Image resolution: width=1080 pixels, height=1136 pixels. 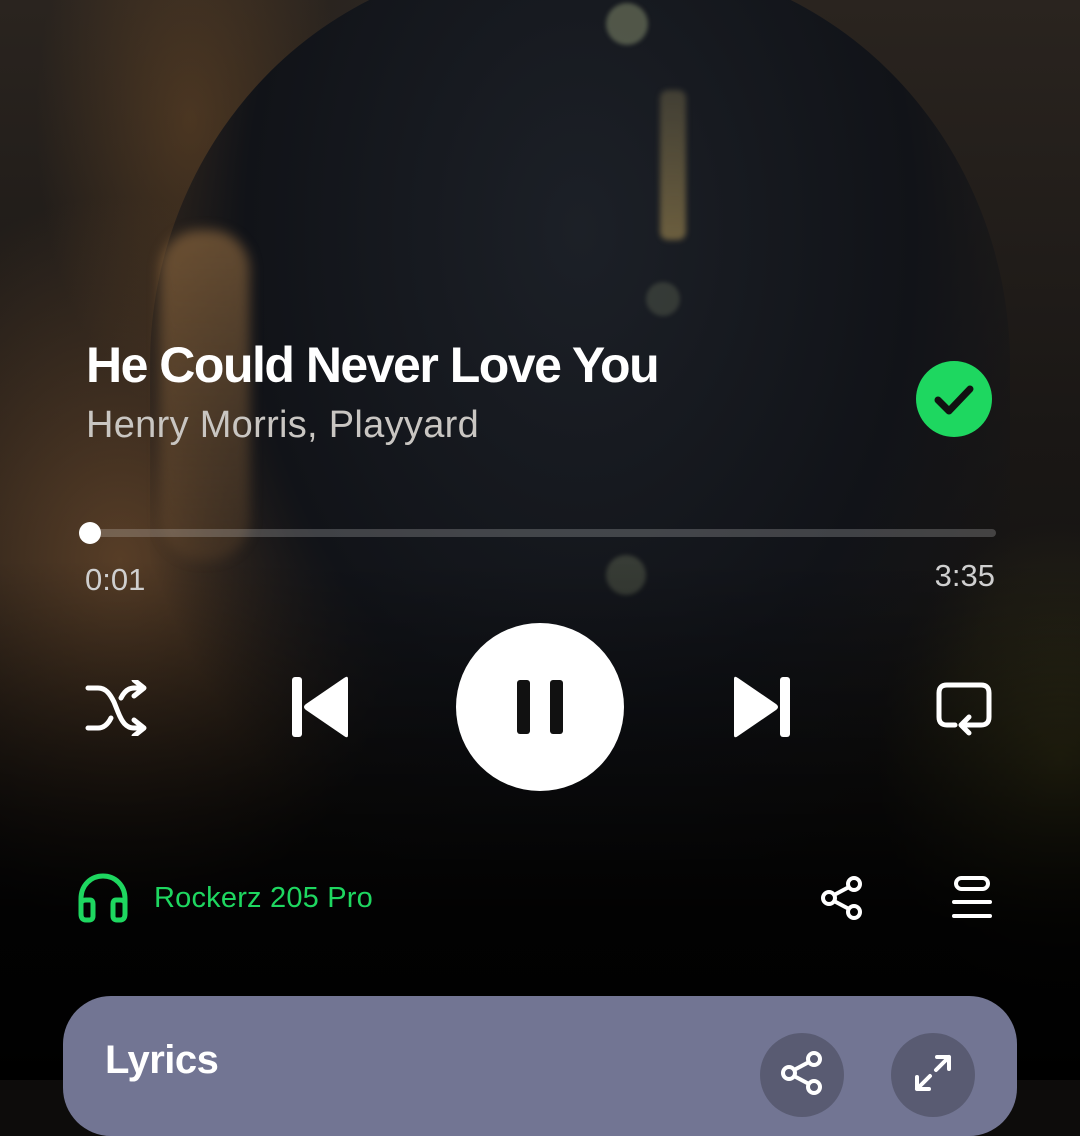 I want to click on skip-previous-icon, so click(x=320, y=707).